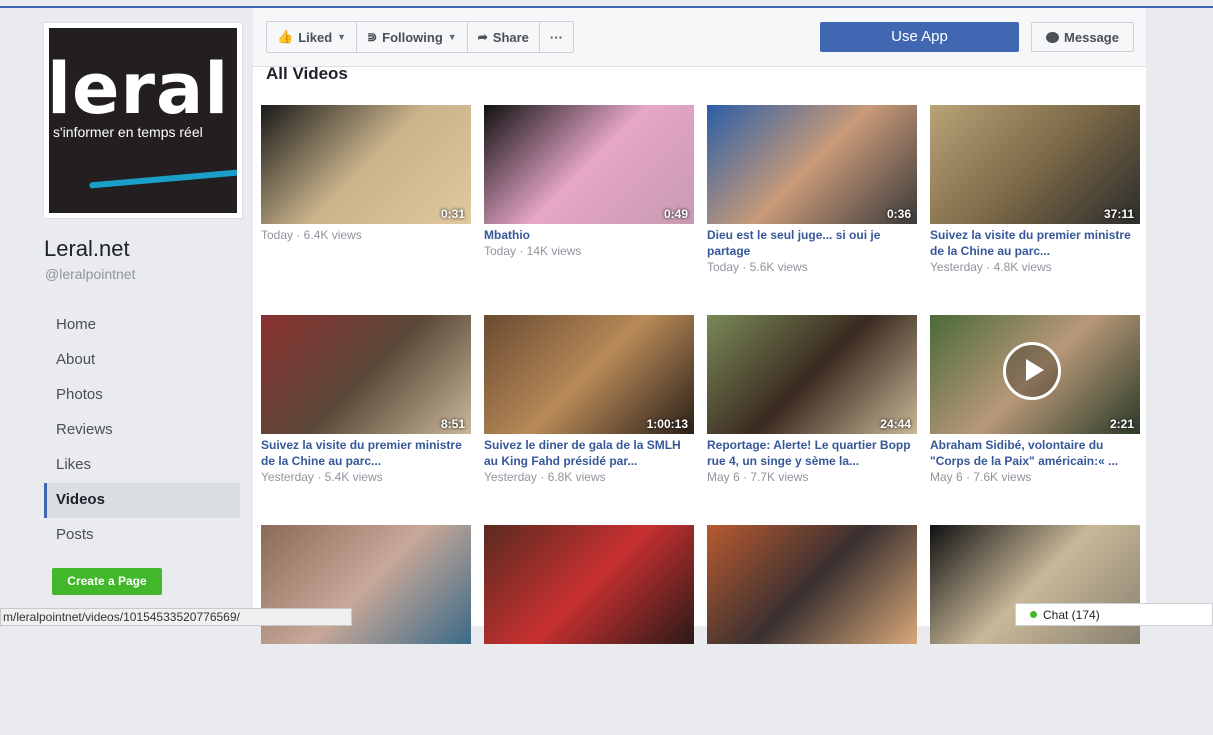 The height and width of the screenshot is (735, 1213). What do you see at coordinates (895, 424) in the screenshot?
I see `video-duration: 24:44` at bounding box center [895, 424].